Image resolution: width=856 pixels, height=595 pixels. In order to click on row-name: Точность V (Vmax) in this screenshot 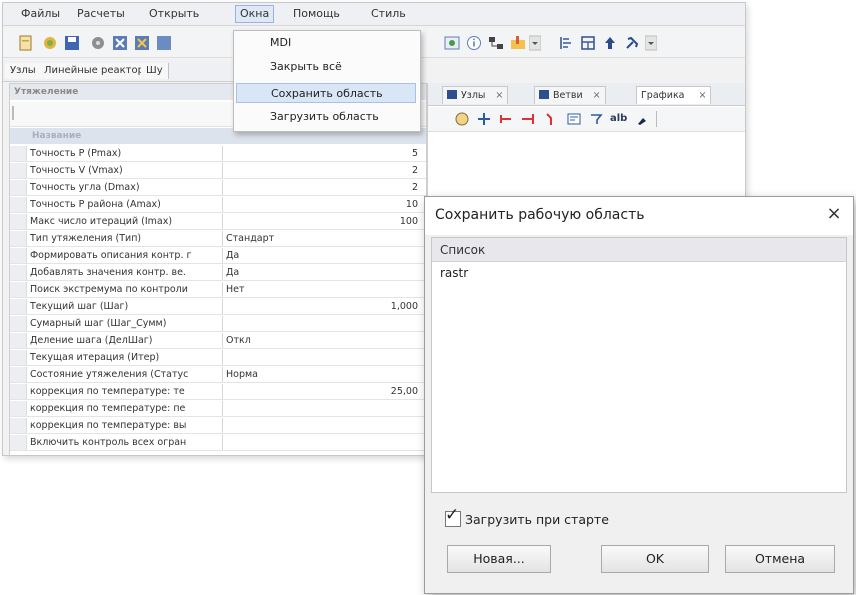, I will do `click(76, 170)`.